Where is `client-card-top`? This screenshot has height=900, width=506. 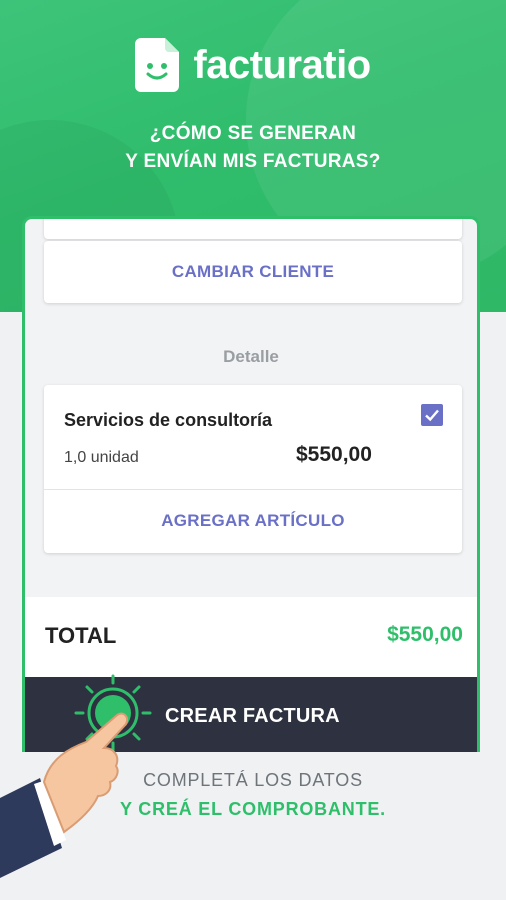 client-card-top is located at coordinates (253, 229).